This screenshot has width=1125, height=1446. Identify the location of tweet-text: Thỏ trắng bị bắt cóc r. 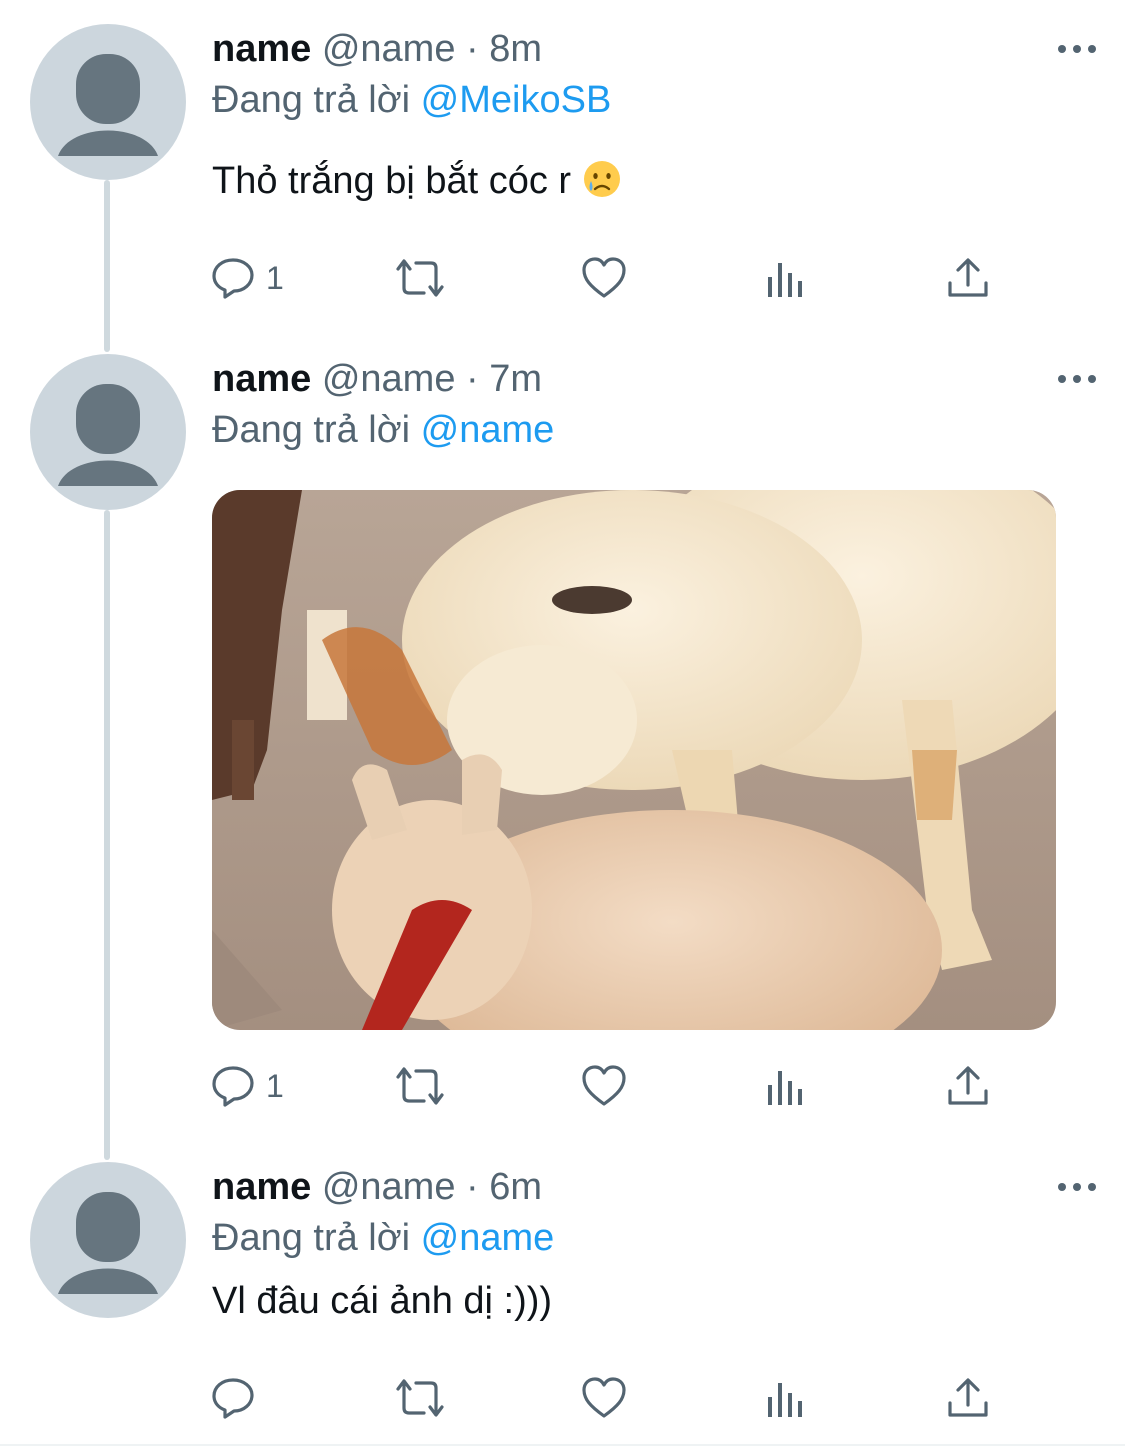
(647, 184).